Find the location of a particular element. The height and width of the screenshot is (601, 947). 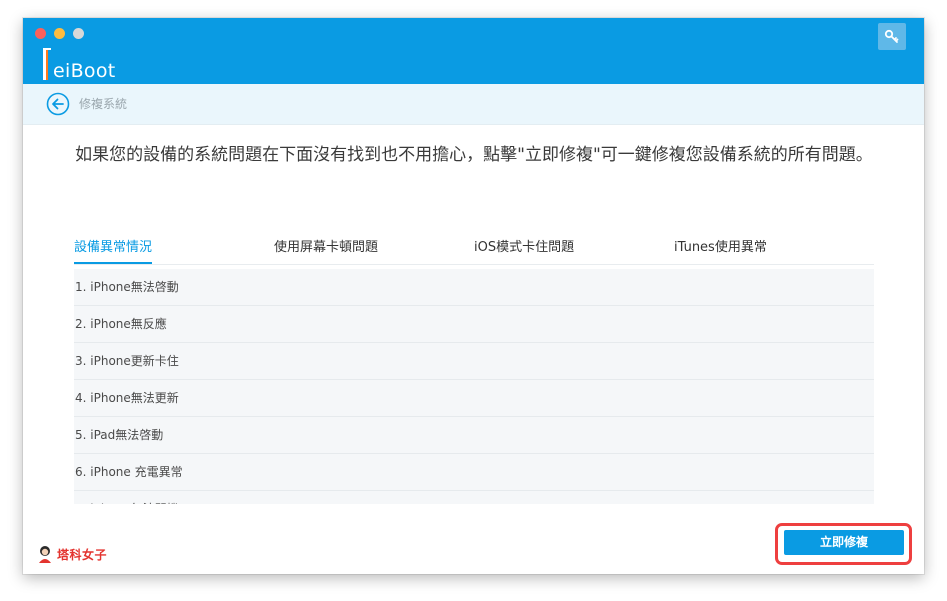

title-bar: eiBoot is located at coordinates (473, 51).